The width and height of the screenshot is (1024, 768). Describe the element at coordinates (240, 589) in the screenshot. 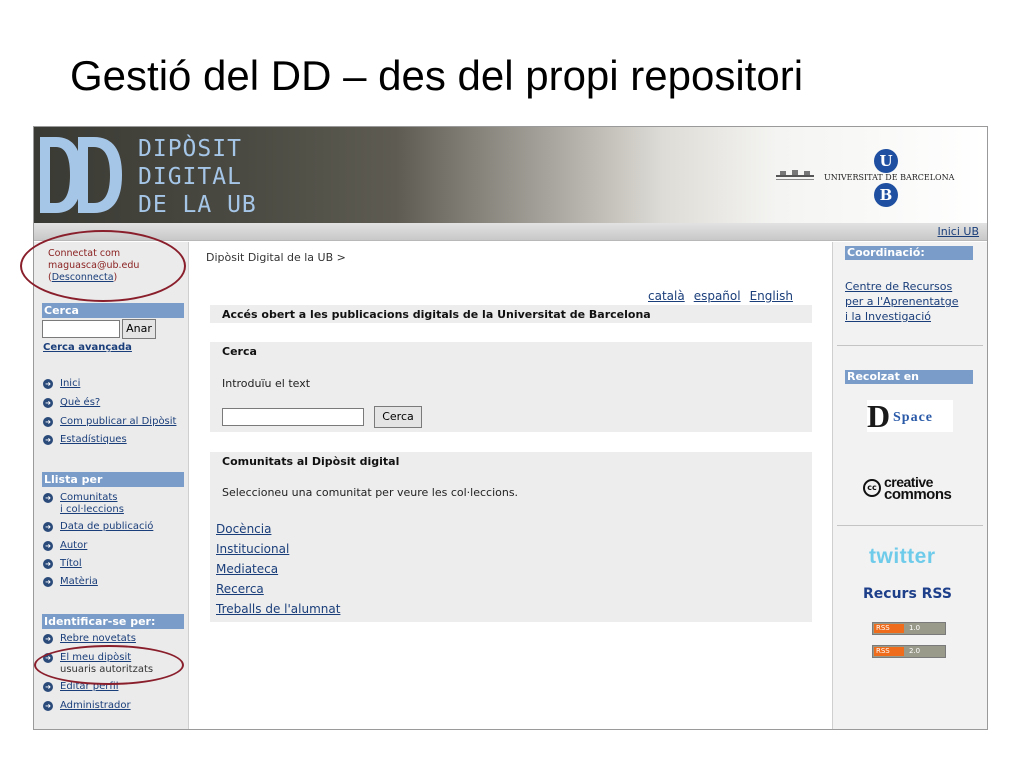

I see `community-link-recerca: Recerca` at that location.